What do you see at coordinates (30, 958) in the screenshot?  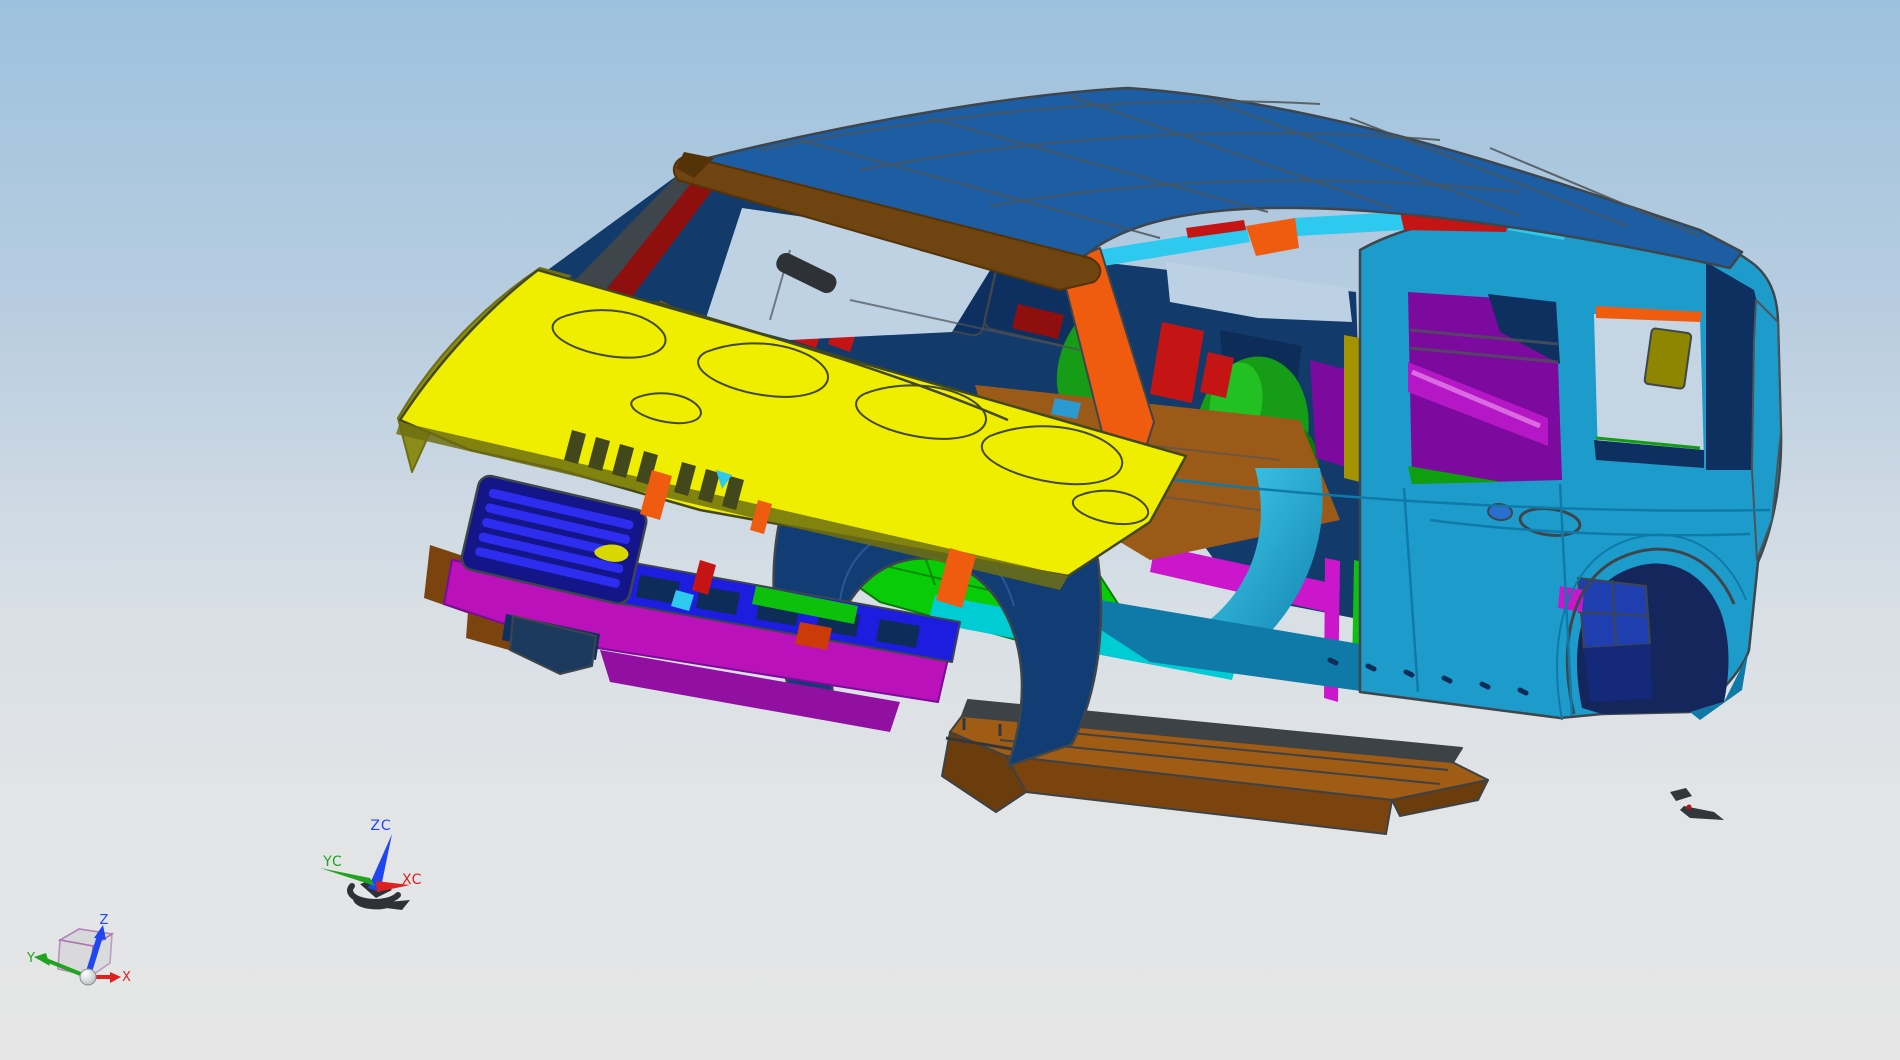 I see `abs-y-label: Y` at bounding box center [30, 958].